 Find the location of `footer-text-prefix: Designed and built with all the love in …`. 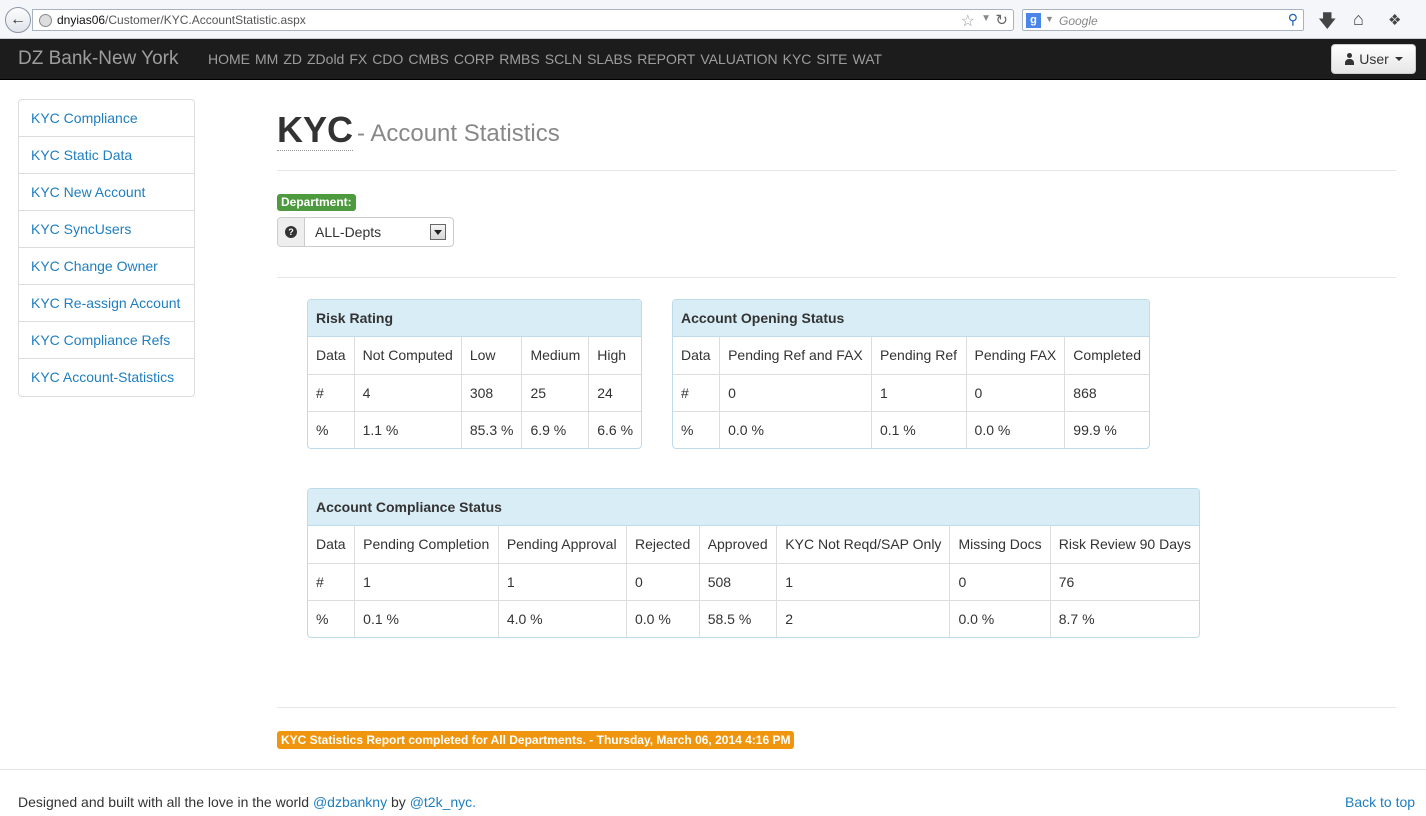

footer-text-prefix: Designed and built with all the love in … is located at coordinates (165, 802).